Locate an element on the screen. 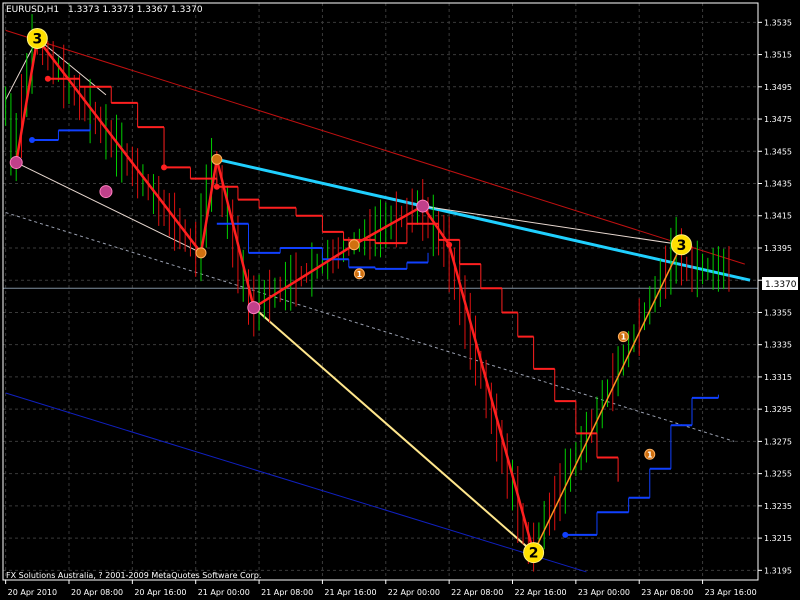 The height and width of the screenshot is (600, 800). x-tick-label: 20 Apr 2010 is located at coordinates (32, 592).